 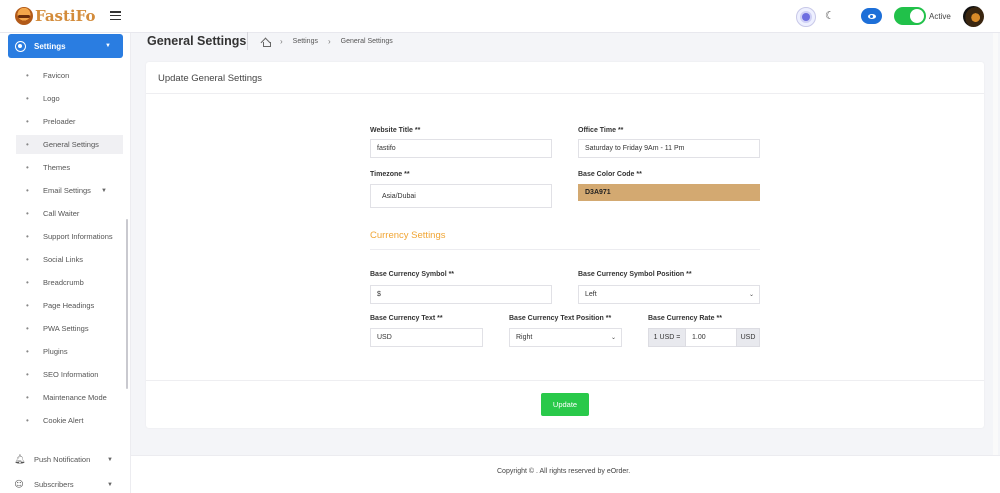 I want to click on view-site-button, so click(x=871, y=16).